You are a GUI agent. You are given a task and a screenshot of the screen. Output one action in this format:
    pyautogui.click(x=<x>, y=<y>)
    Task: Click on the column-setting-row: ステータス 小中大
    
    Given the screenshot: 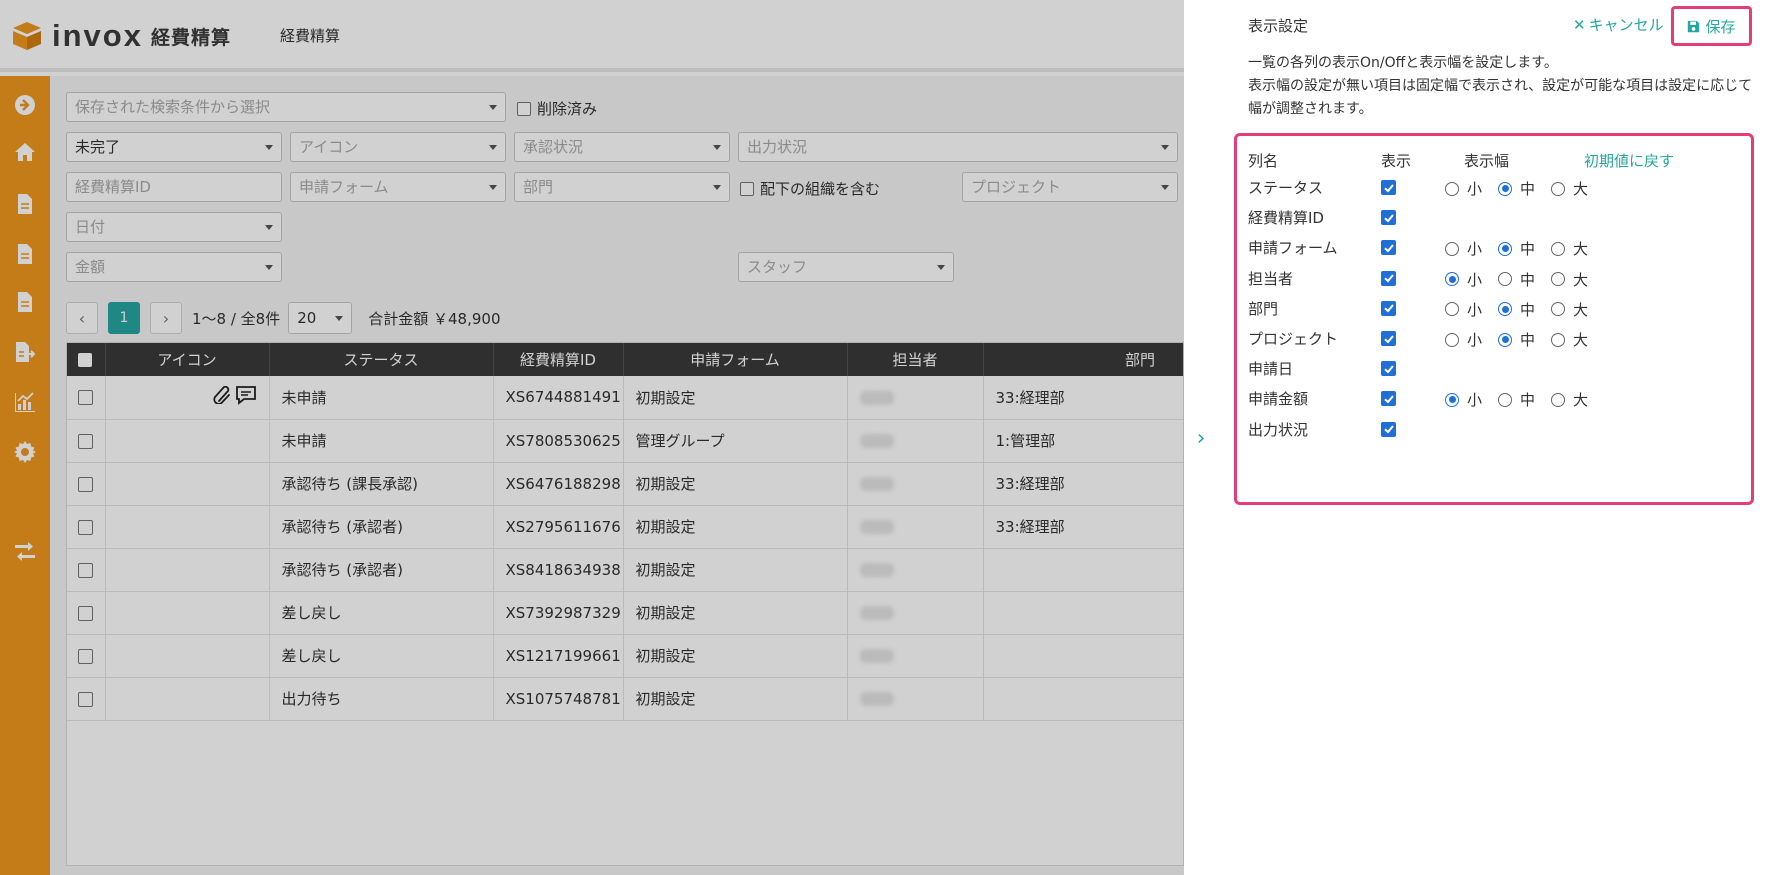 What is the action you would take?
    pyautogui.click(x=1498, y=188)
    